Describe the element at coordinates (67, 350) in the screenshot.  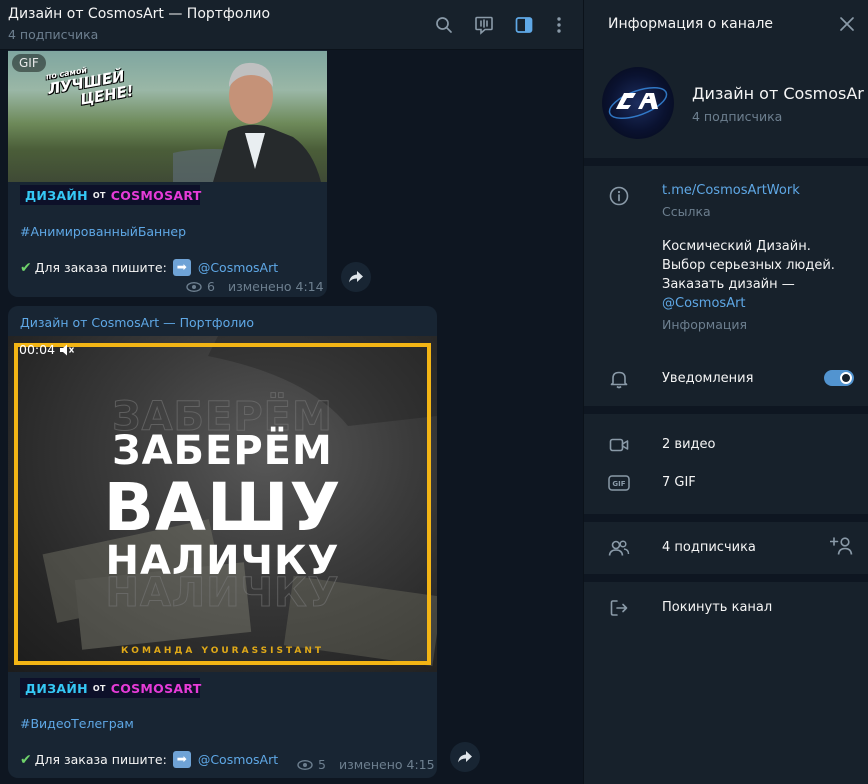
I see `muted-speaker-icon` at that location.